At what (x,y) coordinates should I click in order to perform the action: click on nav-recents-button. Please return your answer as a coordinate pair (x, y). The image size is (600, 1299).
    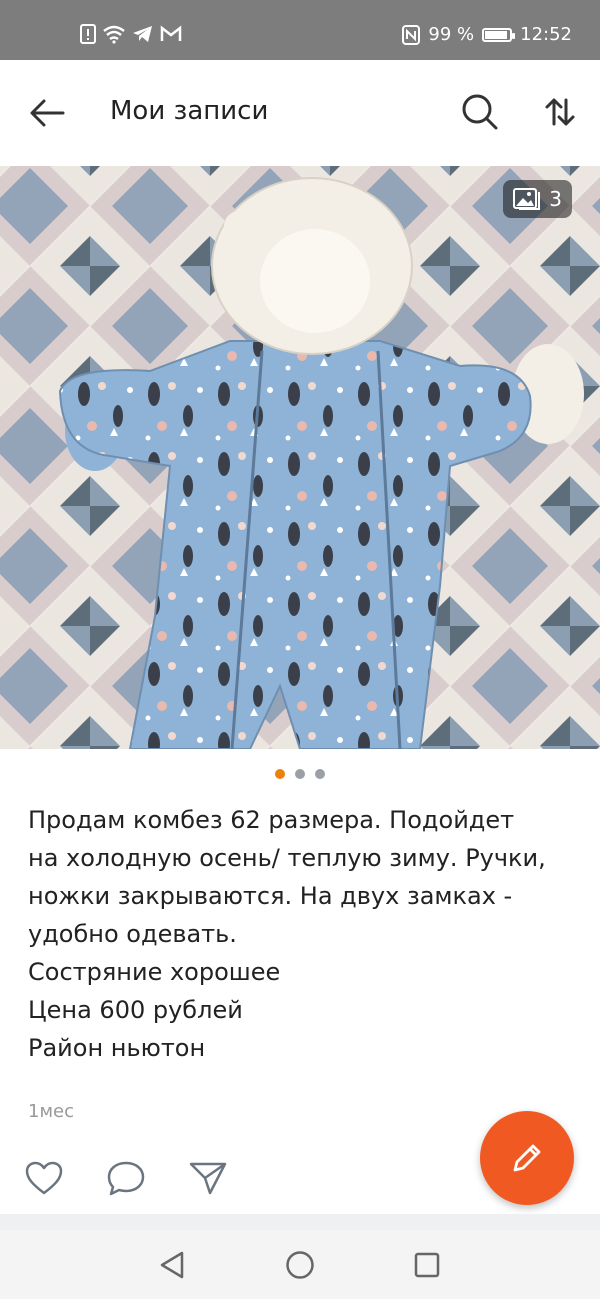
    Looking at the image, I should click on (427, 1265).